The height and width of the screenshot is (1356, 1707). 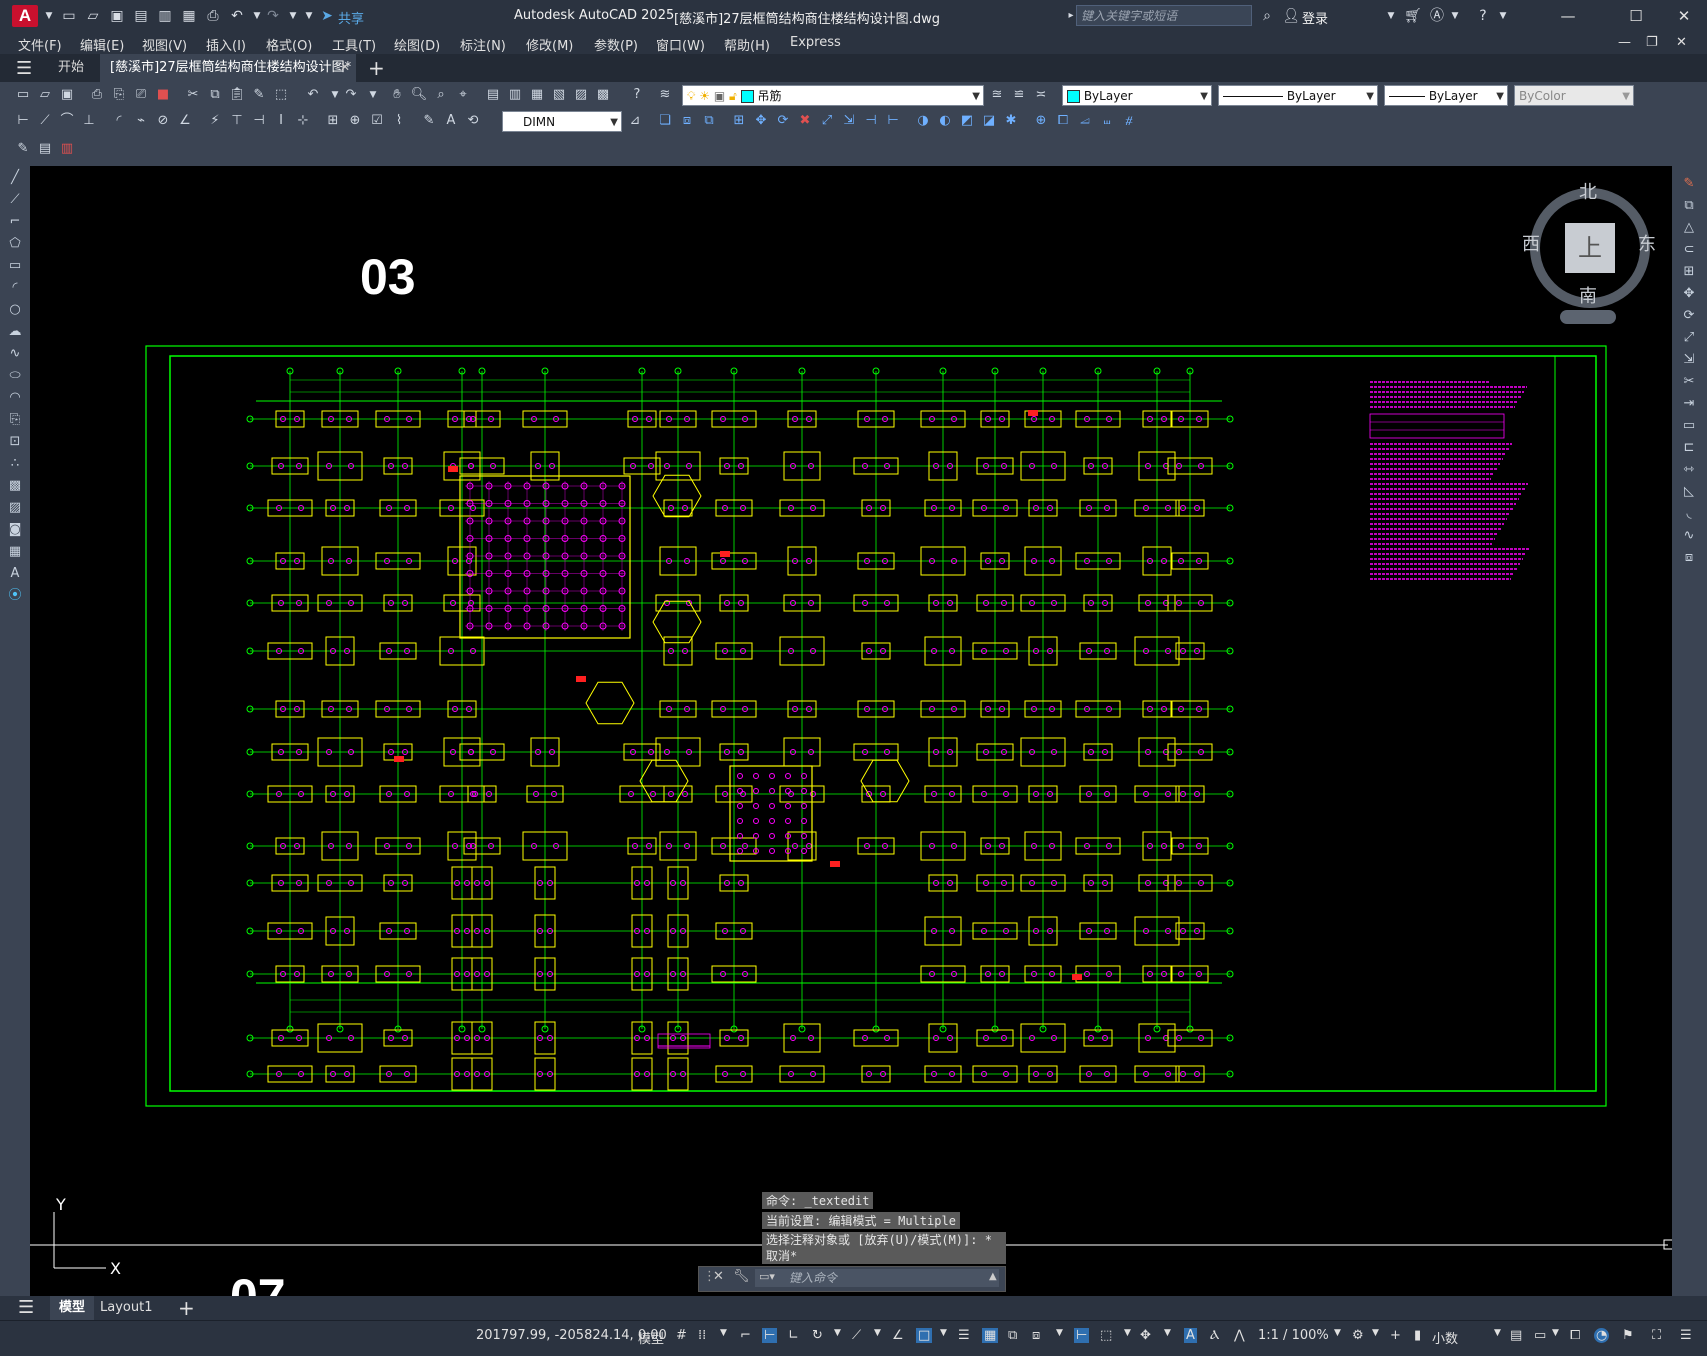 I want to click on plotstyle-dropdown: ByColor ▼, so click(x=1574, y=95).